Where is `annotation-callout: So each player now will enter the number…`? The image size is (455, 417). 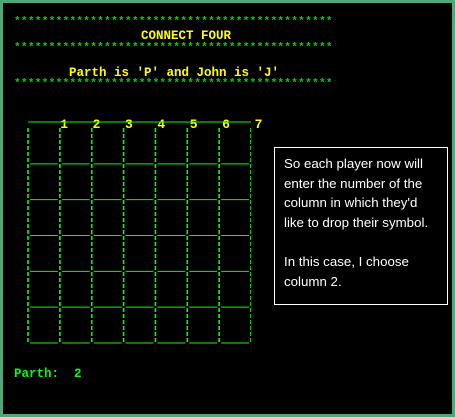 annotation-callout: So each player now will enter the number… is located at coordinates (361, 226).